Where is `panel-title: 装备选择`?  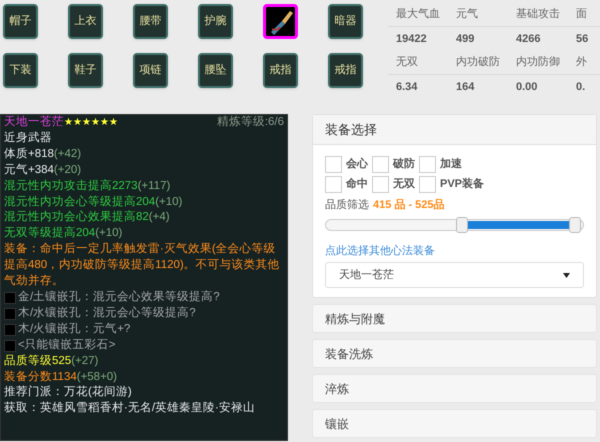
panel-title: 装备选择 is located at coordinates (454, 130).